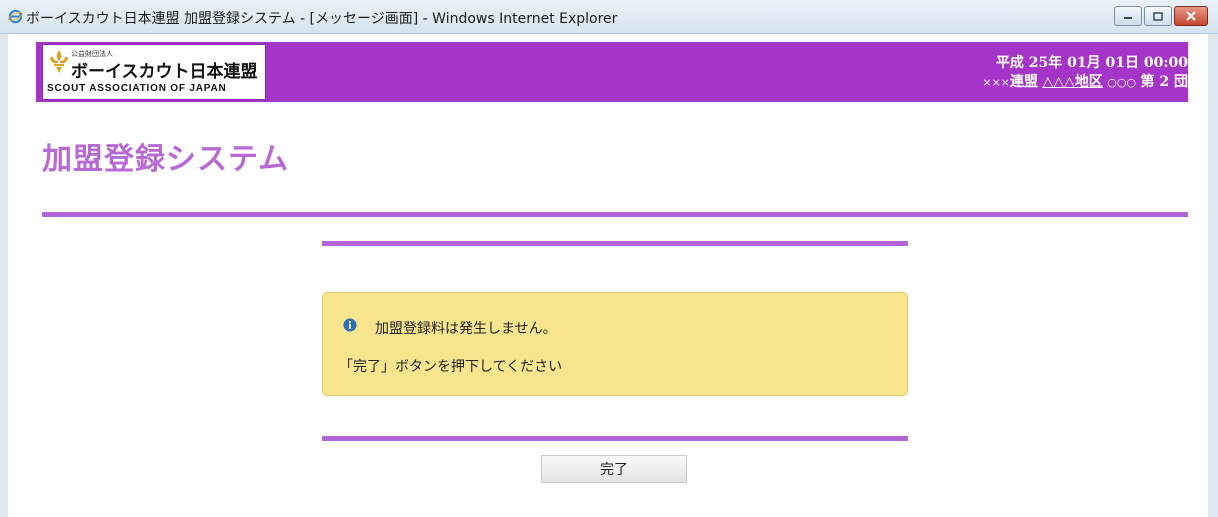 This screenshot has width=1218, height=517. I want to click on maximize-button, so click(1158, 16).